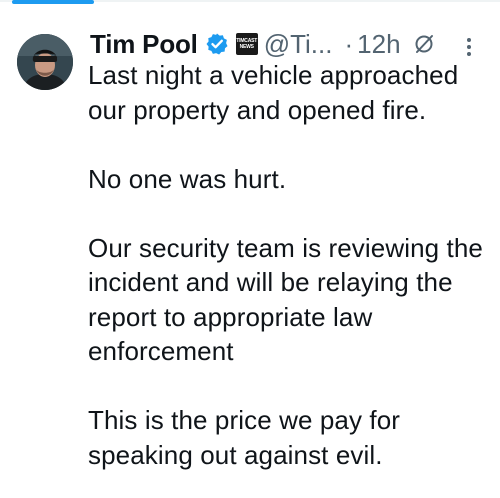  Describe the element at coordinates (469, 47) in the screenshot. I see `more-options-icon` at that location.